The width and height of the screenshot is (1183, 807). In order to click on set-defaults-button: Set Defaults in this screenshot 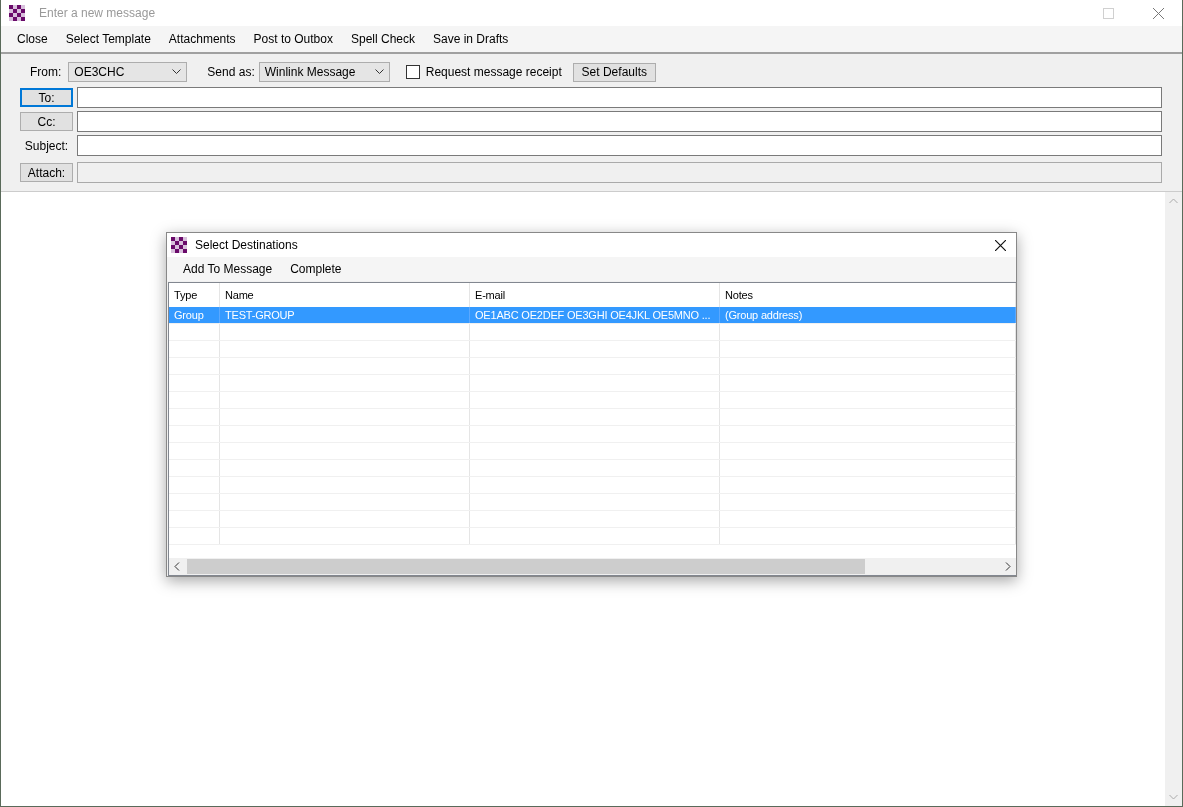, I will do `click(614, 72)`.